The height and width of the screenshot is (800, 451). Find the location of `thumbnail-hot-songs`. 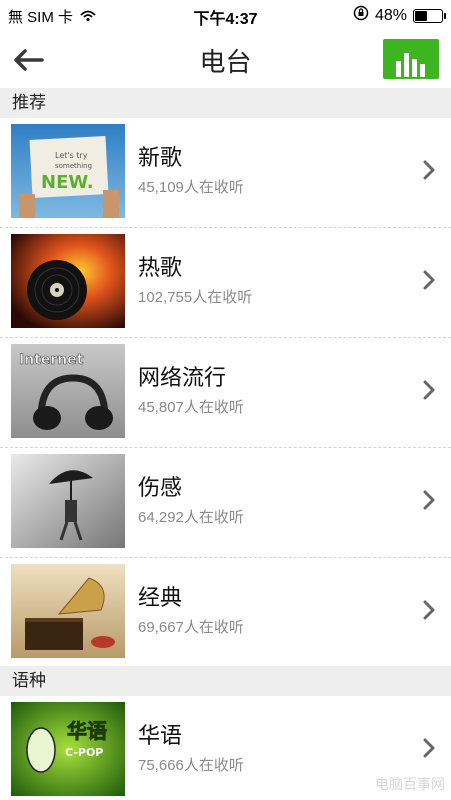

thumbnail-hot-songs is located at coordinates (68, 281).